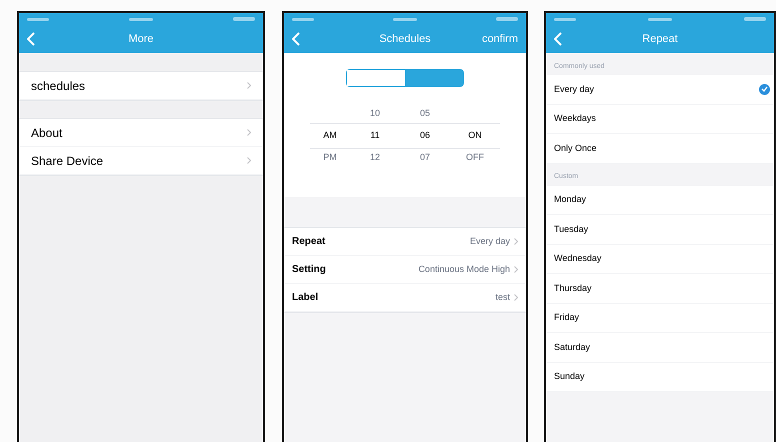 The width and height of the screenshot is (776, 442). I want to click on picker-value: ON, so click(475, 135).